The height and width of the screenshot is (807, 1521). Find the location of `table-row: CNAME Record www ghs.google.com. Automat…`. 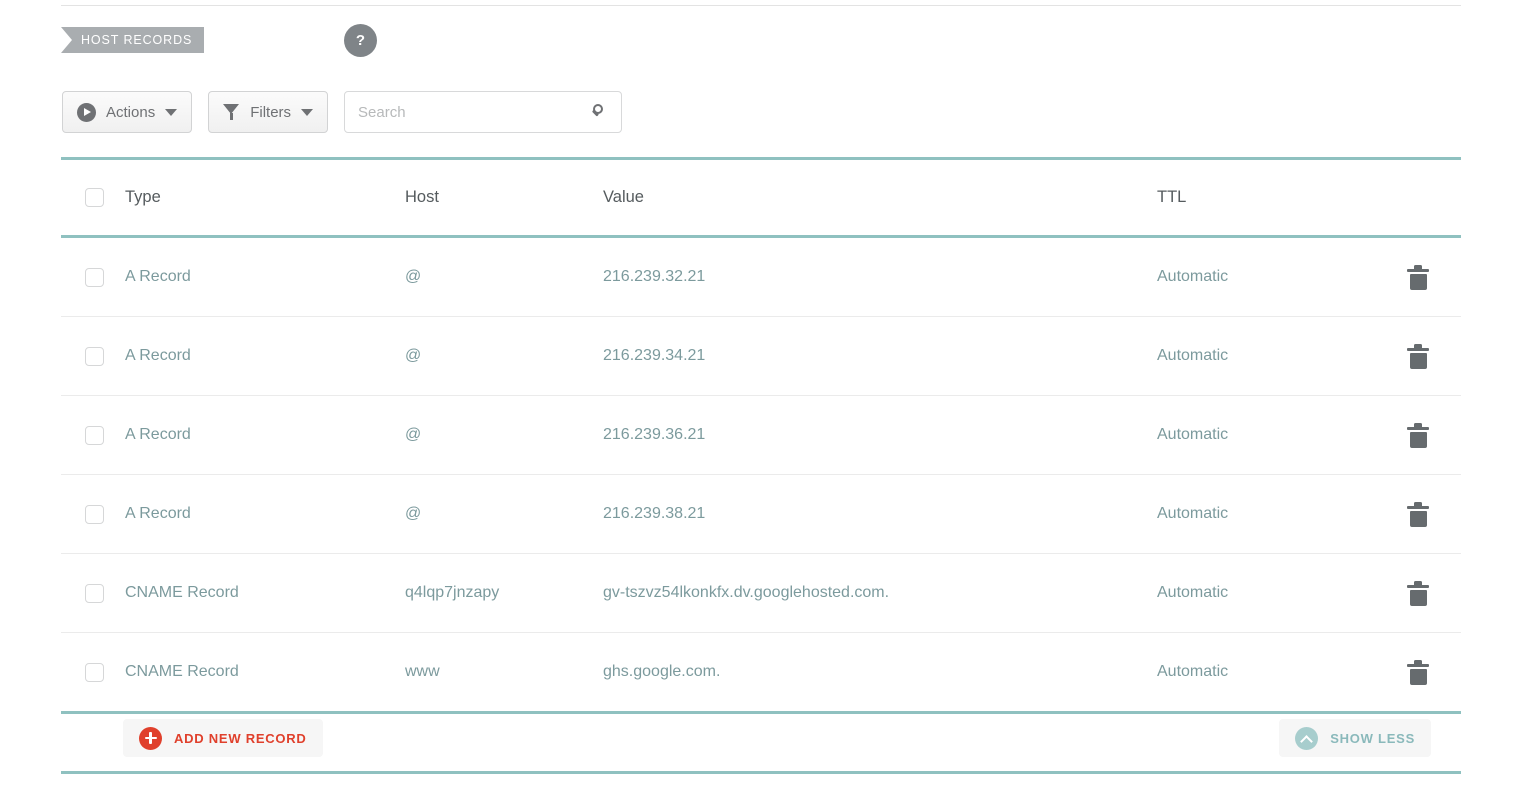

table-row: CNAME Record www ghs.google.com. Automat… is located at coordinates (761, 672).